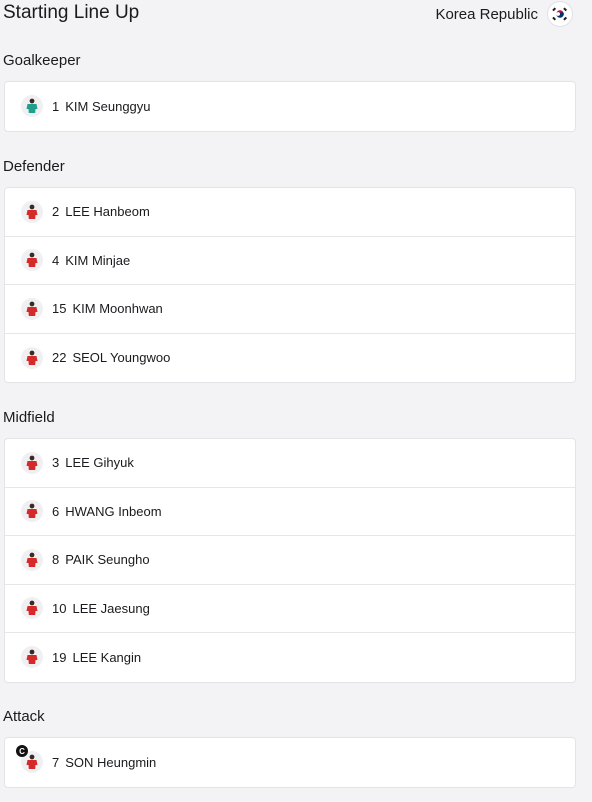 Image resolution: width=592 pixels, height=802 pixels. Describe the element at coordinates (121, 358) in the screenshot. I see `player-name: SEOL Youngwoo` at that location.